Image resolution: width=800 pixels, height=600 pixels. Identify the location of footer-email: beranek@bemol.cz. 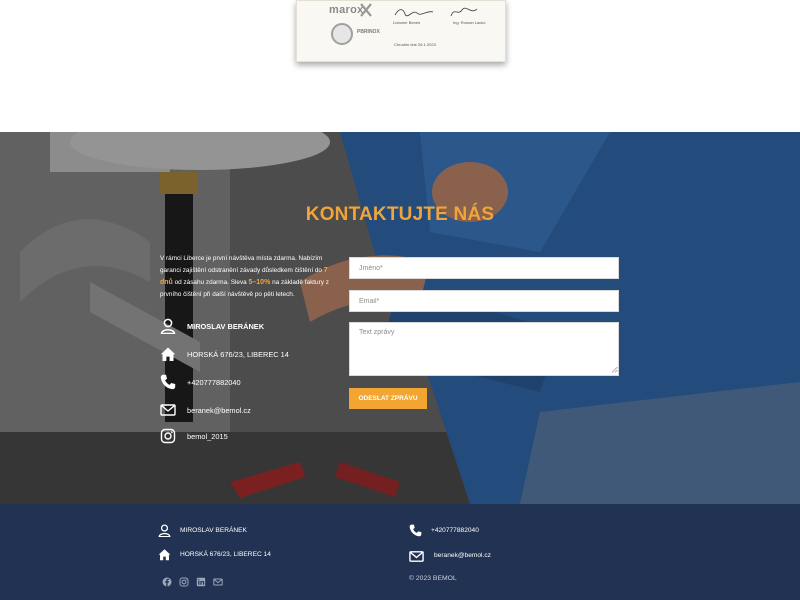
(462, 555).